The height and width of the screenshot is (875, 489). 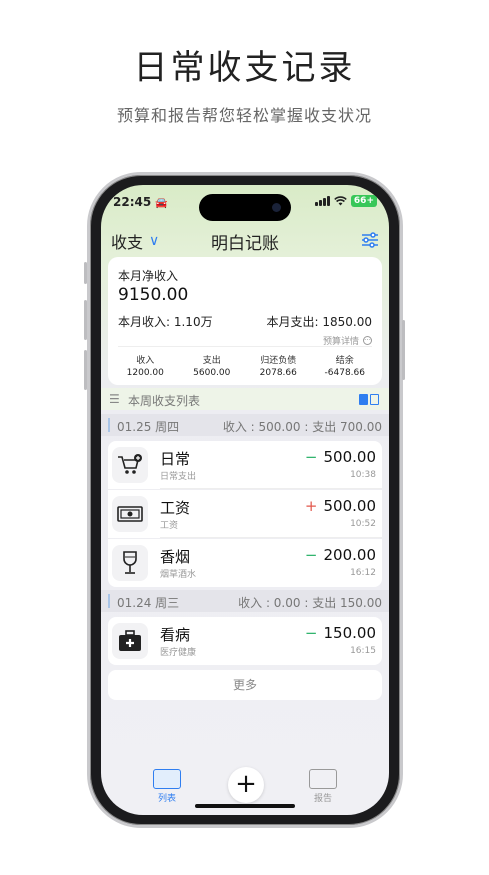 I want to click on more-circle-icon: ···, so click(x=367, y=340).